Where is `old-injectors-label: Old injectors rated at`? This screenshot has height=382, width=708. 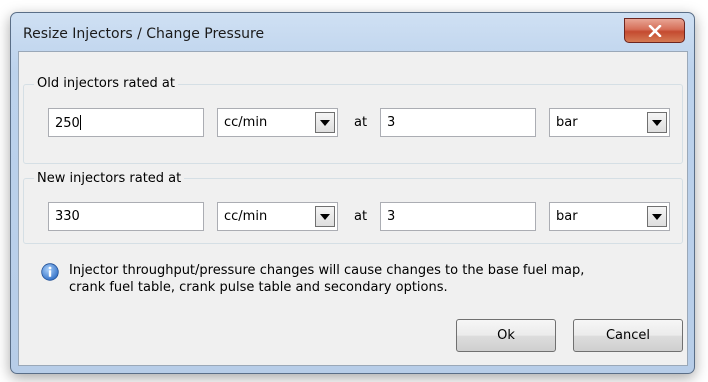 old-injectors-label: Old injectors rated at is located at coordinates (106, 83).